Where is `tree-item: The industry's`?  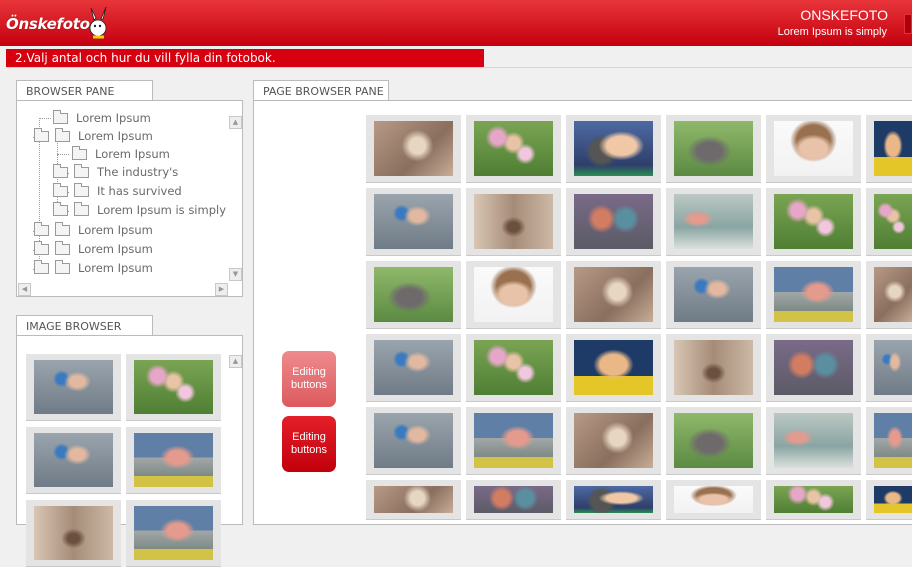
tree-item: The industry's is located at coordinates (115, 172).